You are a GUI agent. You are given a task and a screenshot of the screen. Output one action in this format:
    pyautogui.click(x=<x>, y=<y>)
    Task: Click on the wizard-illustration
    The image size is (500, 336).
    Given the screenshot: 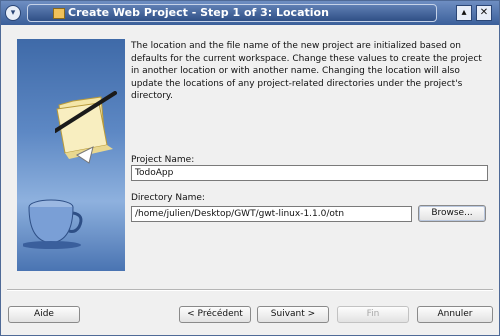 What is the action you would take?
    pyautogui.click(x=71, y=155)
    